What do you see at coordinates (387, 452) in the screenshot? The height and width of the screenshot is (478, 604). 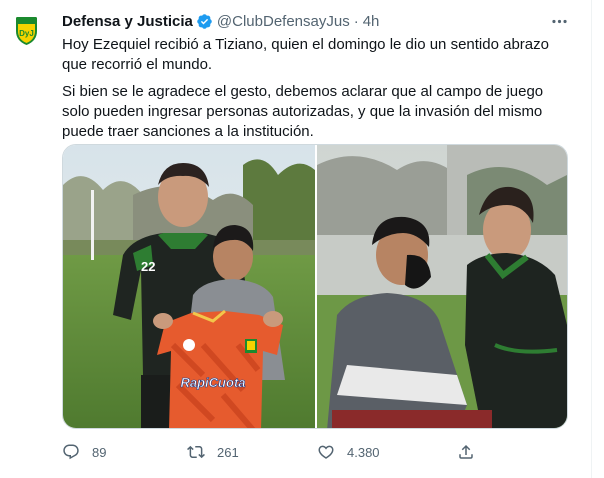 I see `like-button: 4.380` at bounding box center [387, 452].